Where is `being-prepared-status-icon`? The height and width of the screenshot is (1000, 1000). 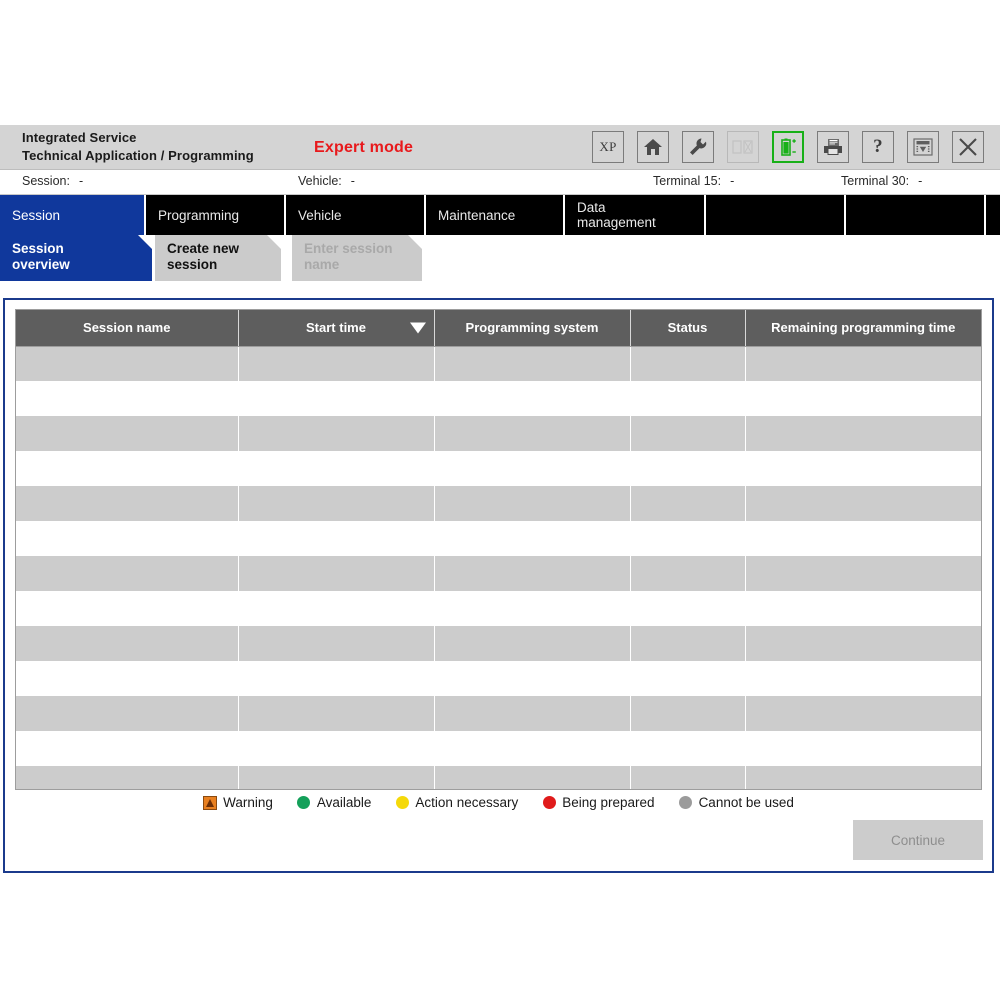 being-prepared-status-icon is located at coordinates (549, 803).